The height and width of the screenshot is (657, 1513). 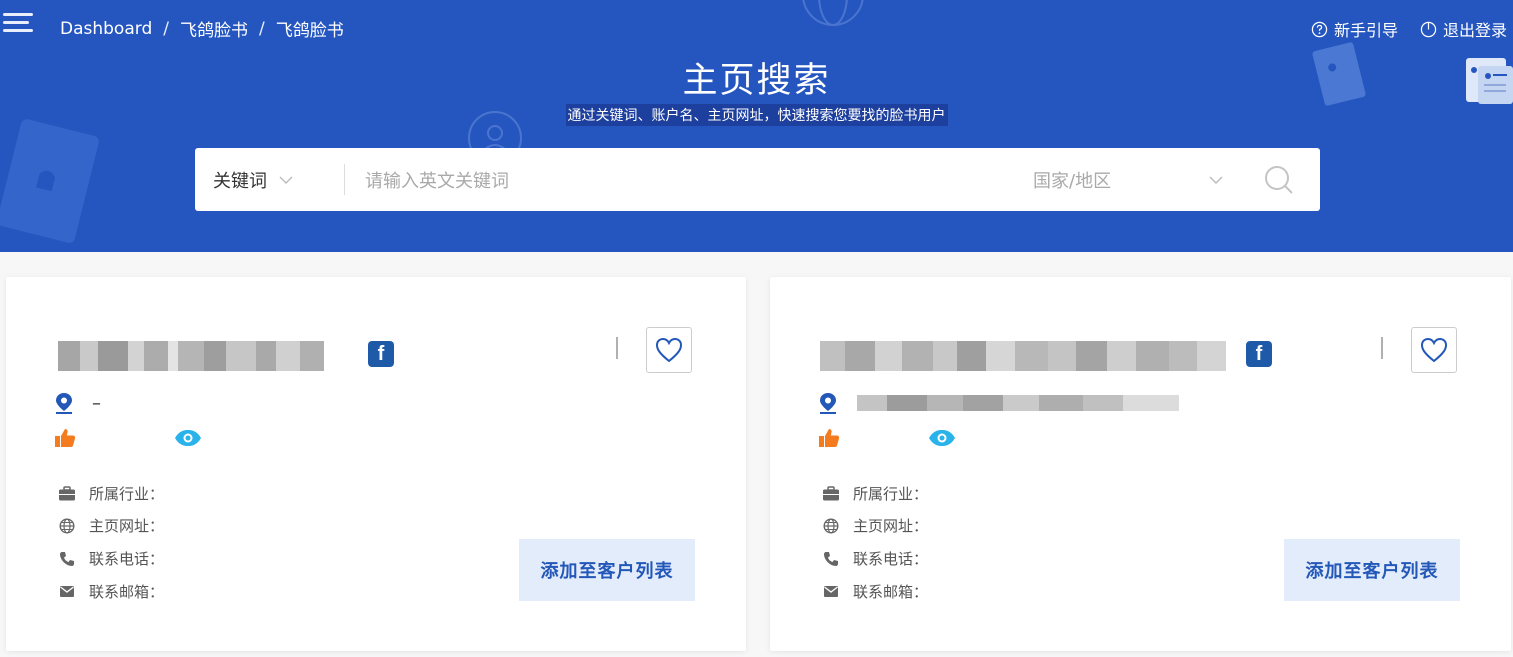 I want to click on guide-link: 新手引导, so click(x=1354, y=29).